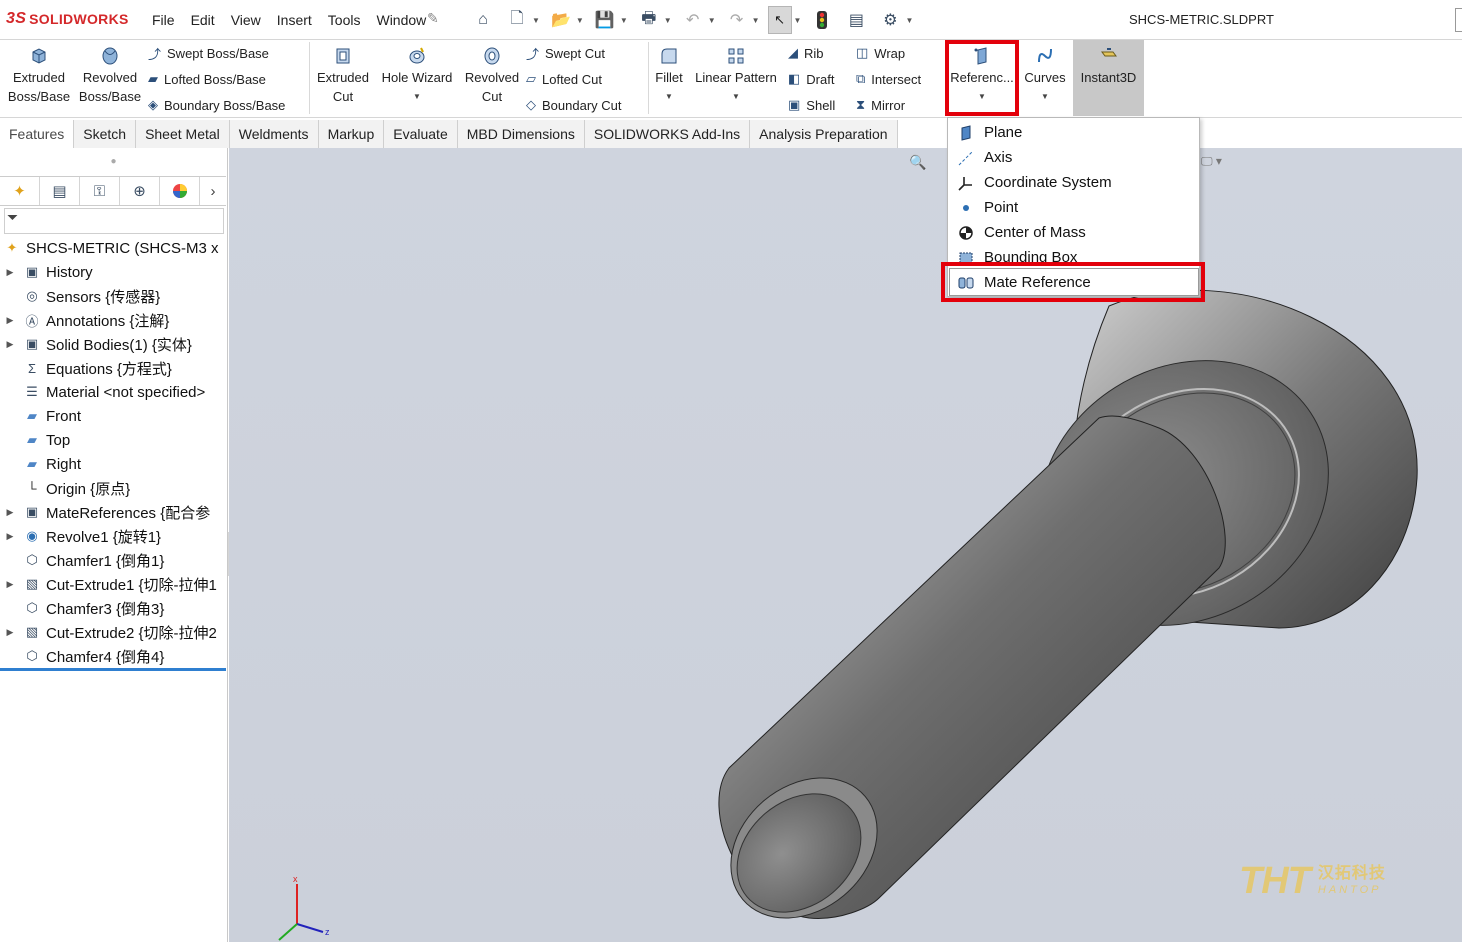 The width and height of the screenshot is (1462, 942). What do you see at coordinates (208, 53) in the screenshot?
I see `swept-boss-button: ⤴ Swept Boss/Base` at bounding box center [208, 53].